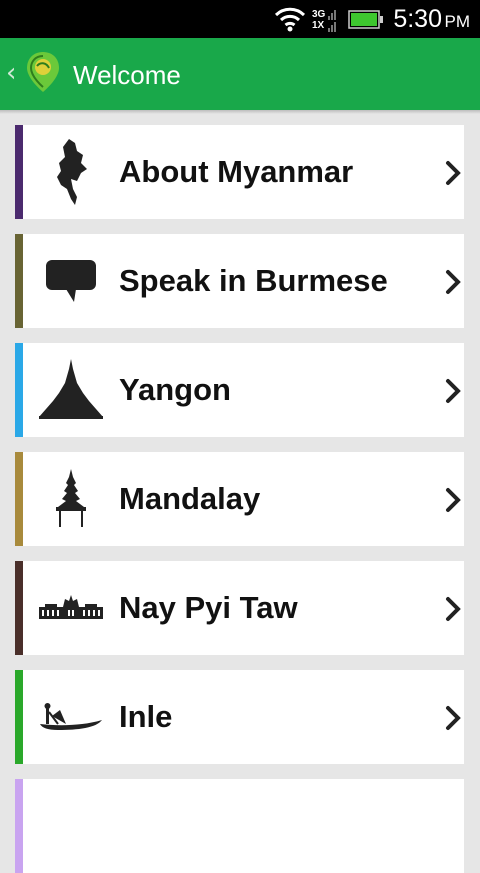 The height and width of the screenshot is (873, 480). I want to click on list-item-label: Inle, so click(146, 716).